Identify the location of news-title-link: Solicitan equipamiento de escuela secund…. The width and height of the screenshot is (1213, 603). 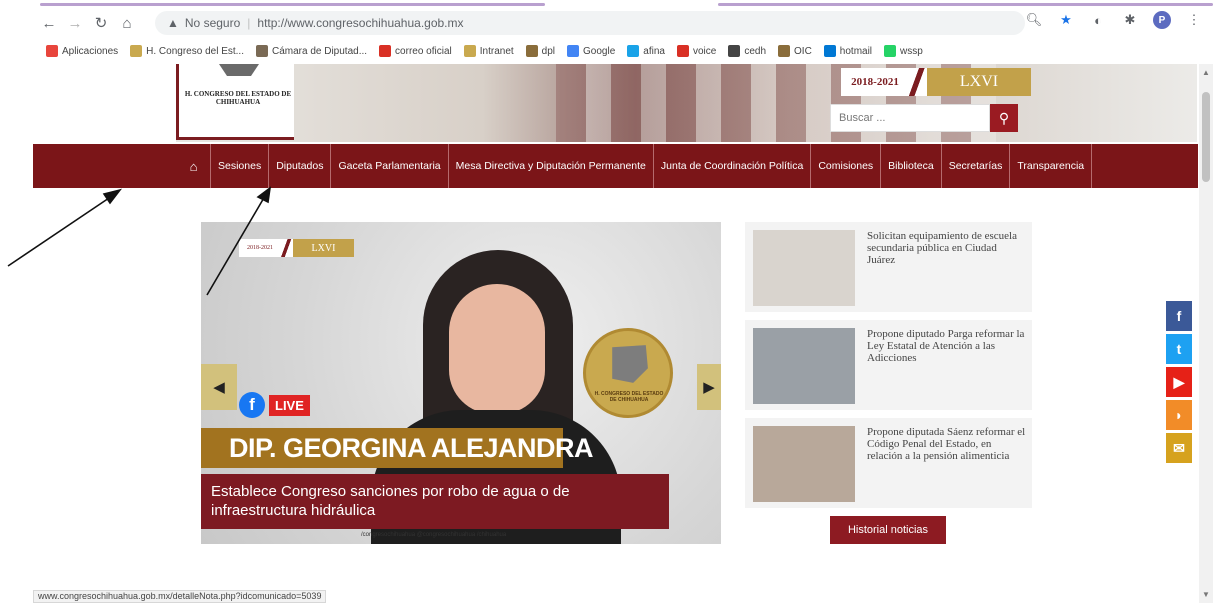
(947, 248).